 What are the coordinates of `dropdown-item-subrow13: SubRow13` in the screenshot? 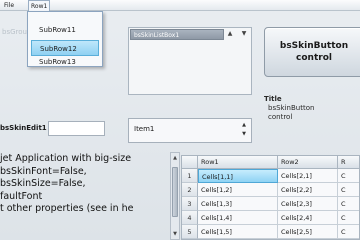 It's located at (65, 62).